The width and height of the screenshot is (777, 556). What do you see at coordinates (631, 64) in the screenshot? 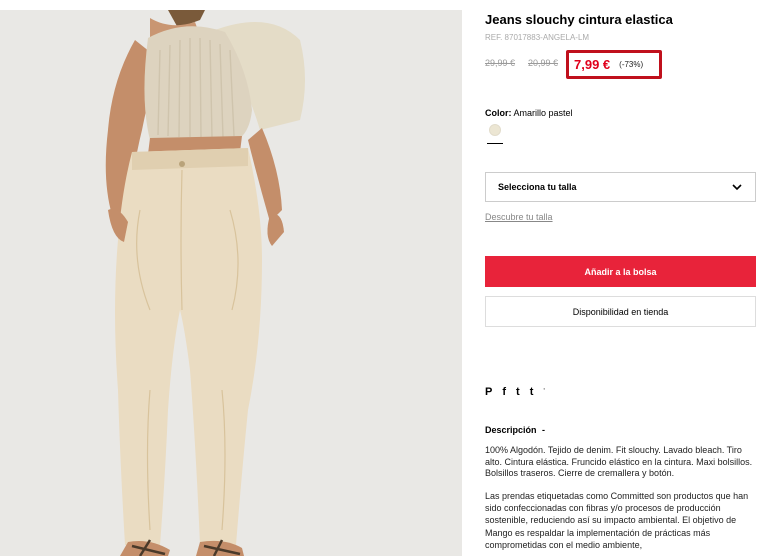
I see `discount-badge: (-73%)` at bounding box center [631, 64].